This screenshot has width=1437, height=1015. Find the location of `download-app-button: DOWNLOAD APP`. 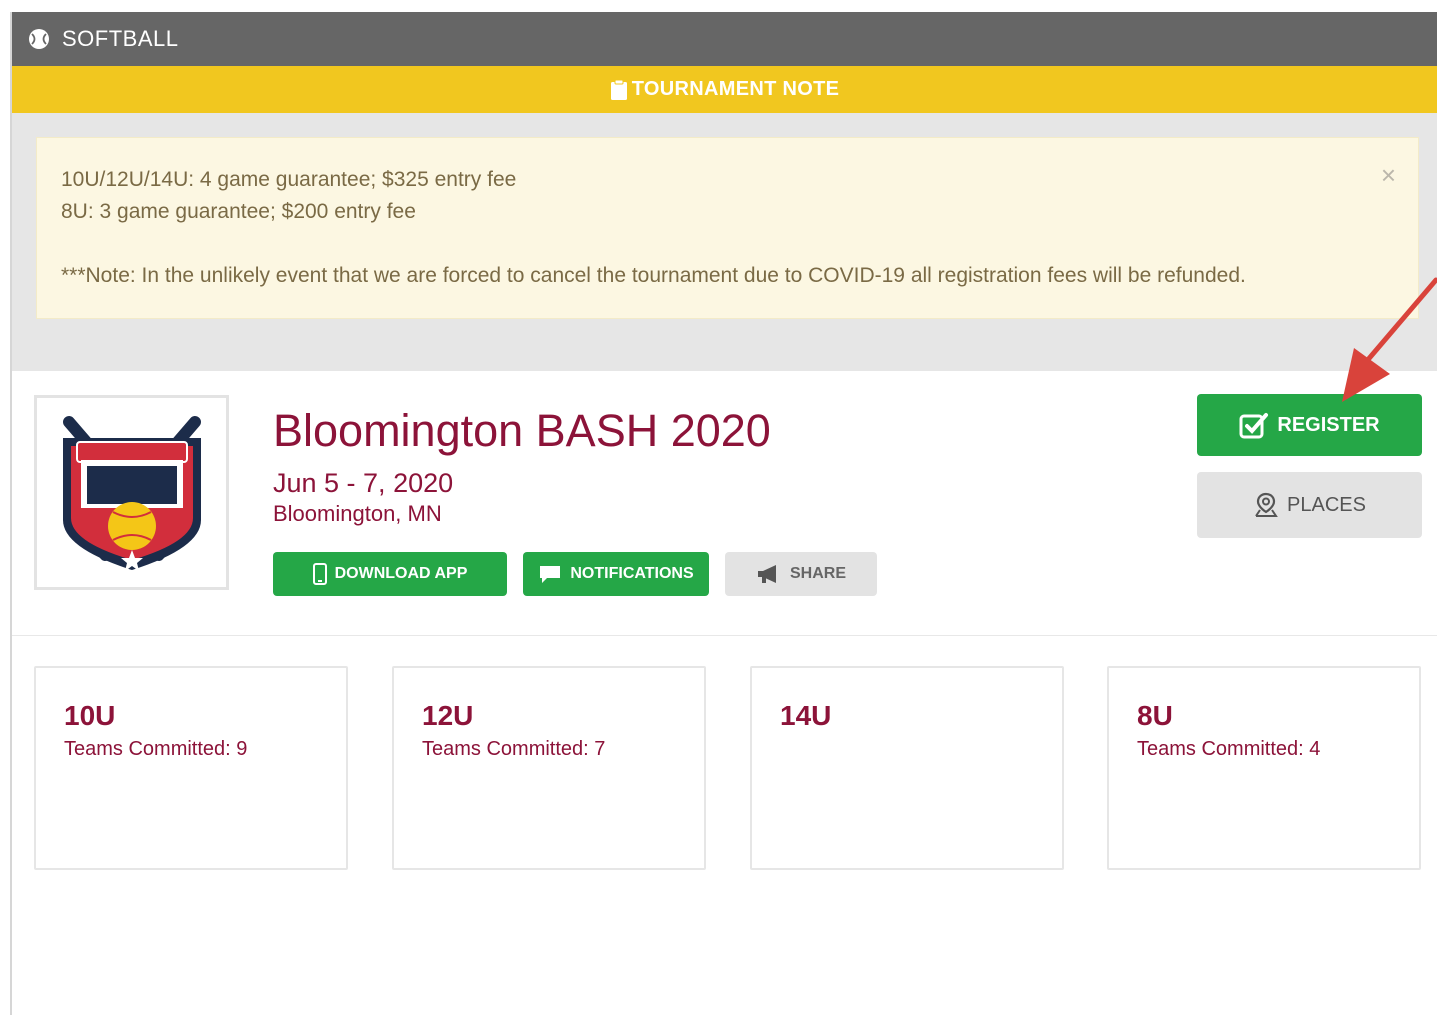

download-app-button: DOWNLOAD APP is located at coordinates (390, 574).